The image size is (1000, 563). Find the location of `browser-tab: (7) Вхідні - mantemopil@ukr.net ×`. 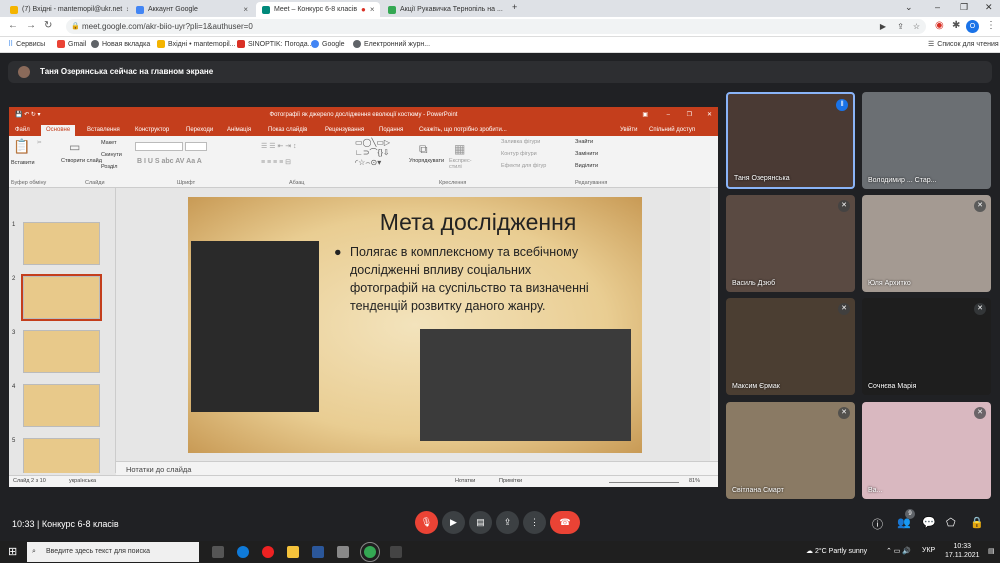

browser-tab: (7) Вхідні - mantemopil@ukr.net × is located at coordinates (66, 9).